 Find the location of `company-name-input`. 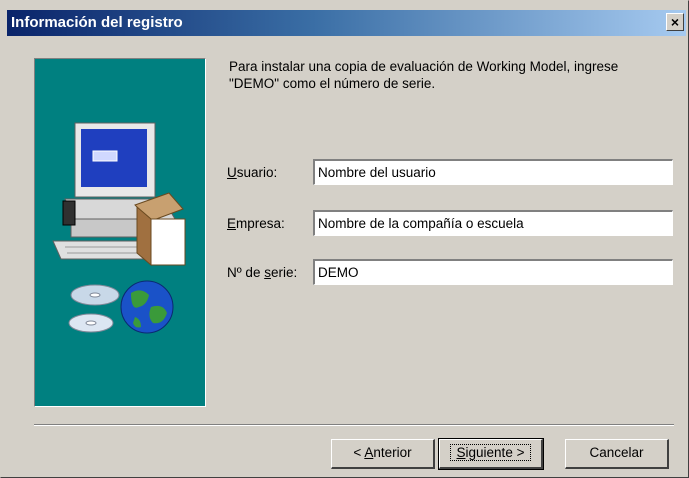

company-name-input is located at coordinates (493, 223).